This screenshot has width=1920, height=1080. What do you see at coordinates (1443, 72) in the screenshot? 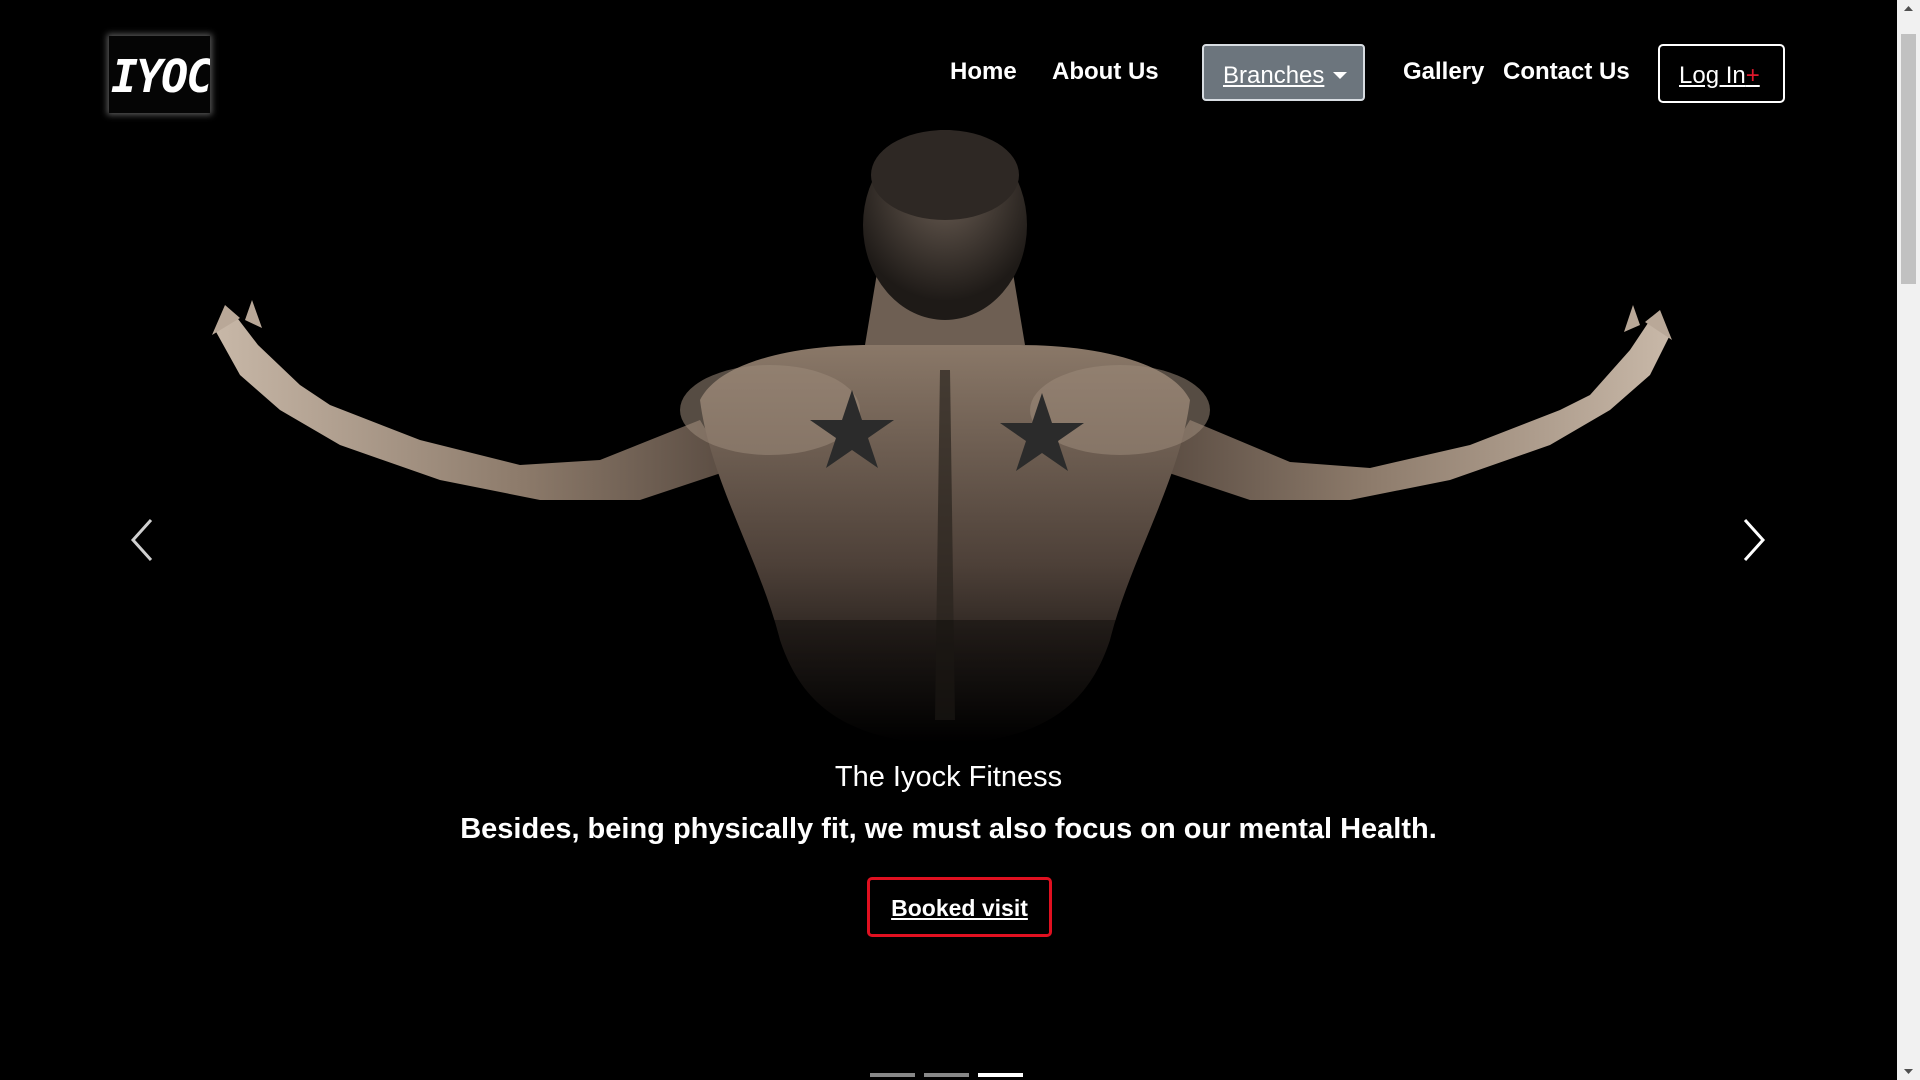
I see `nav-gallery-link: Gallery` at bounding box center [1443, 72].